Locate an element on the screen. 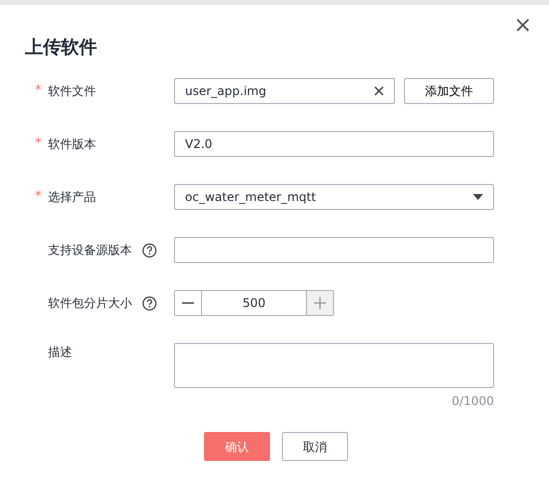 This screenshot has height=495, width=549. cancel-button: 取消 is located at coordinates (315, 446).